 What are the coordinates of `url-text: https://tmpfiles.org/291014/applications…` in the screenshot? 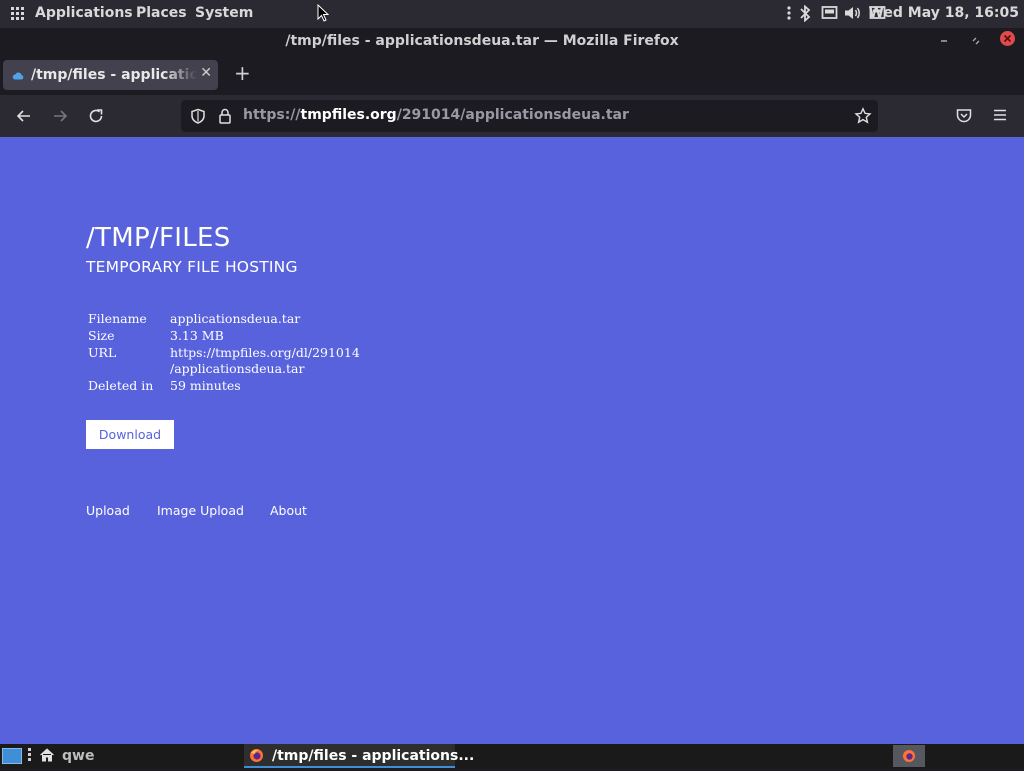 It's located at (436, 115).